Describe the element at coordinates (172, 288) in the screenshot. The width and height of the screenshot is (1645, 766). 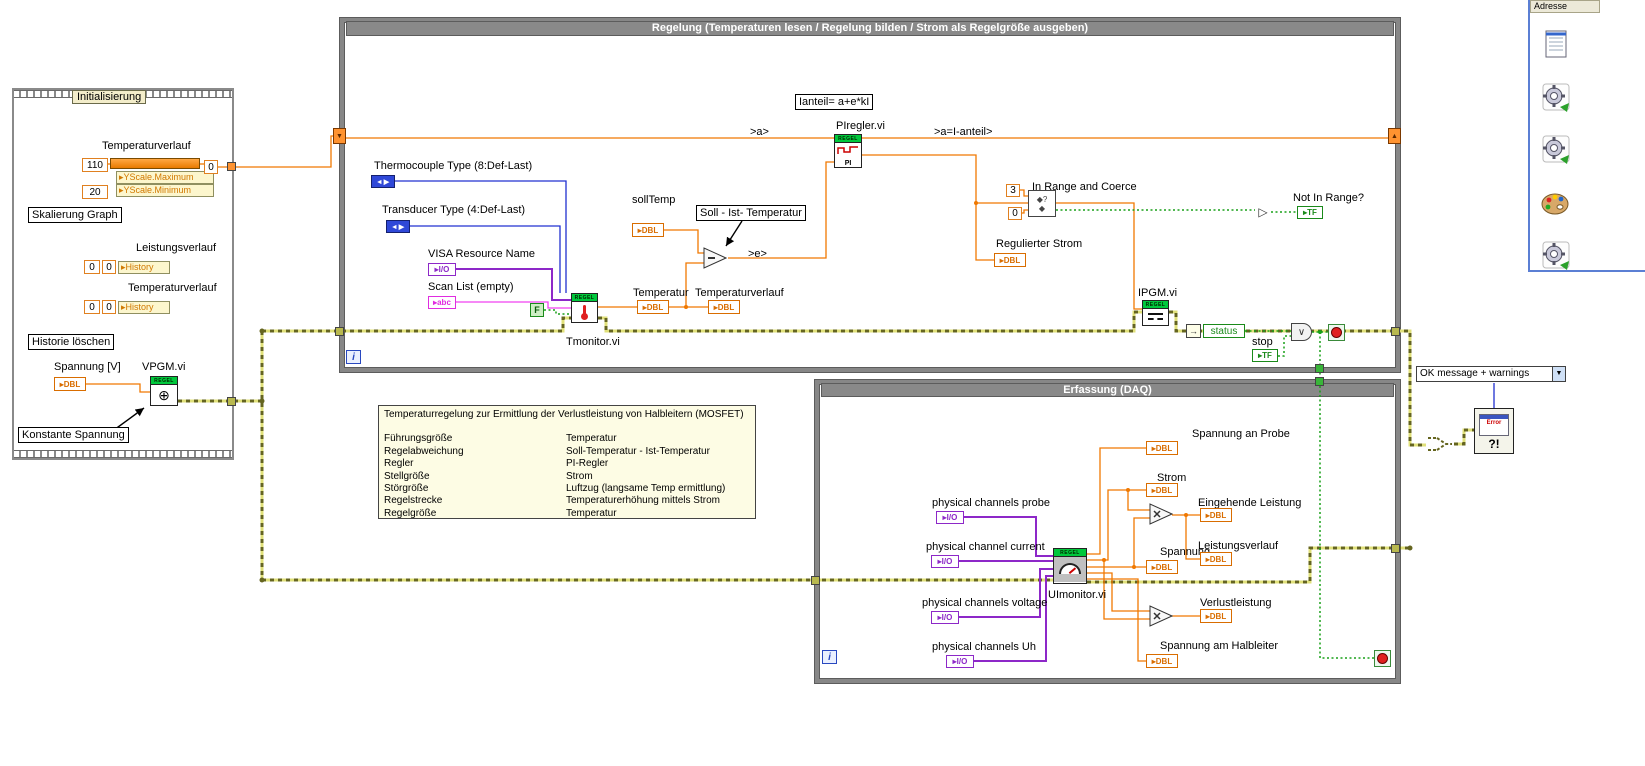
I see `temperaturverlauf-label: Temperaturverlauf` at that location.